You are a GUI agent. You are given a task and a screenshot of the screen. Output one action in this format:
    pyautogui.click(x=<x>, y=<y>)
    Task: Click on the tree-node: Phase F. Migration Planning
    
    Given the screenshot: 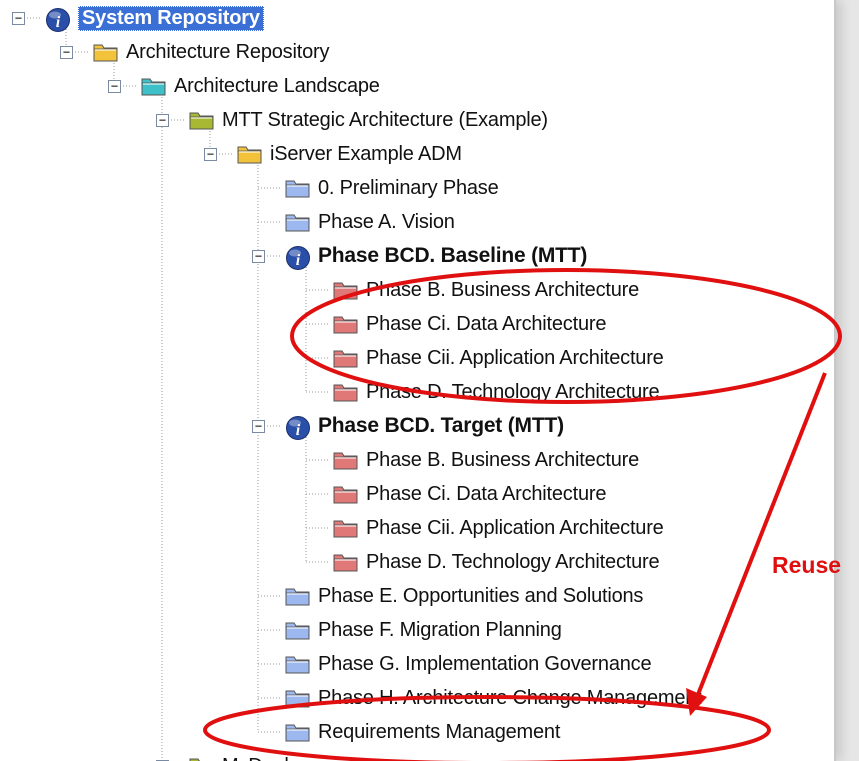 What is the action you would take?
    pyautogui.click(x=407, y=630)
    